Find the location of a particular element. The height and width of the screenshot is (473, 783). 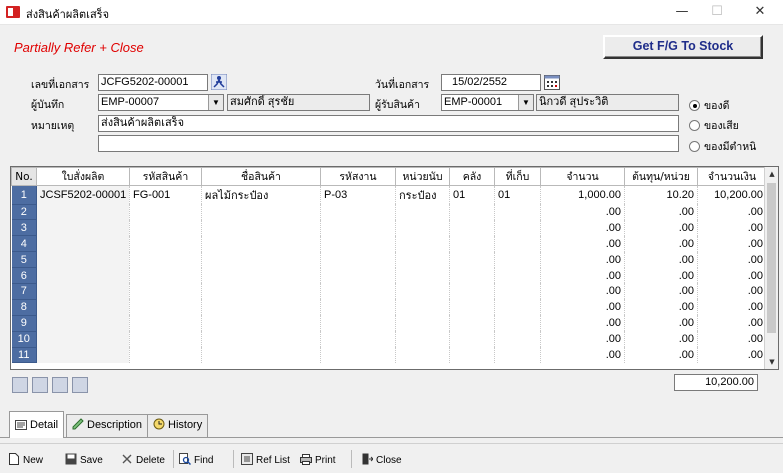

table-row: 2.00.00.00 is located at coordinates (389, 212).